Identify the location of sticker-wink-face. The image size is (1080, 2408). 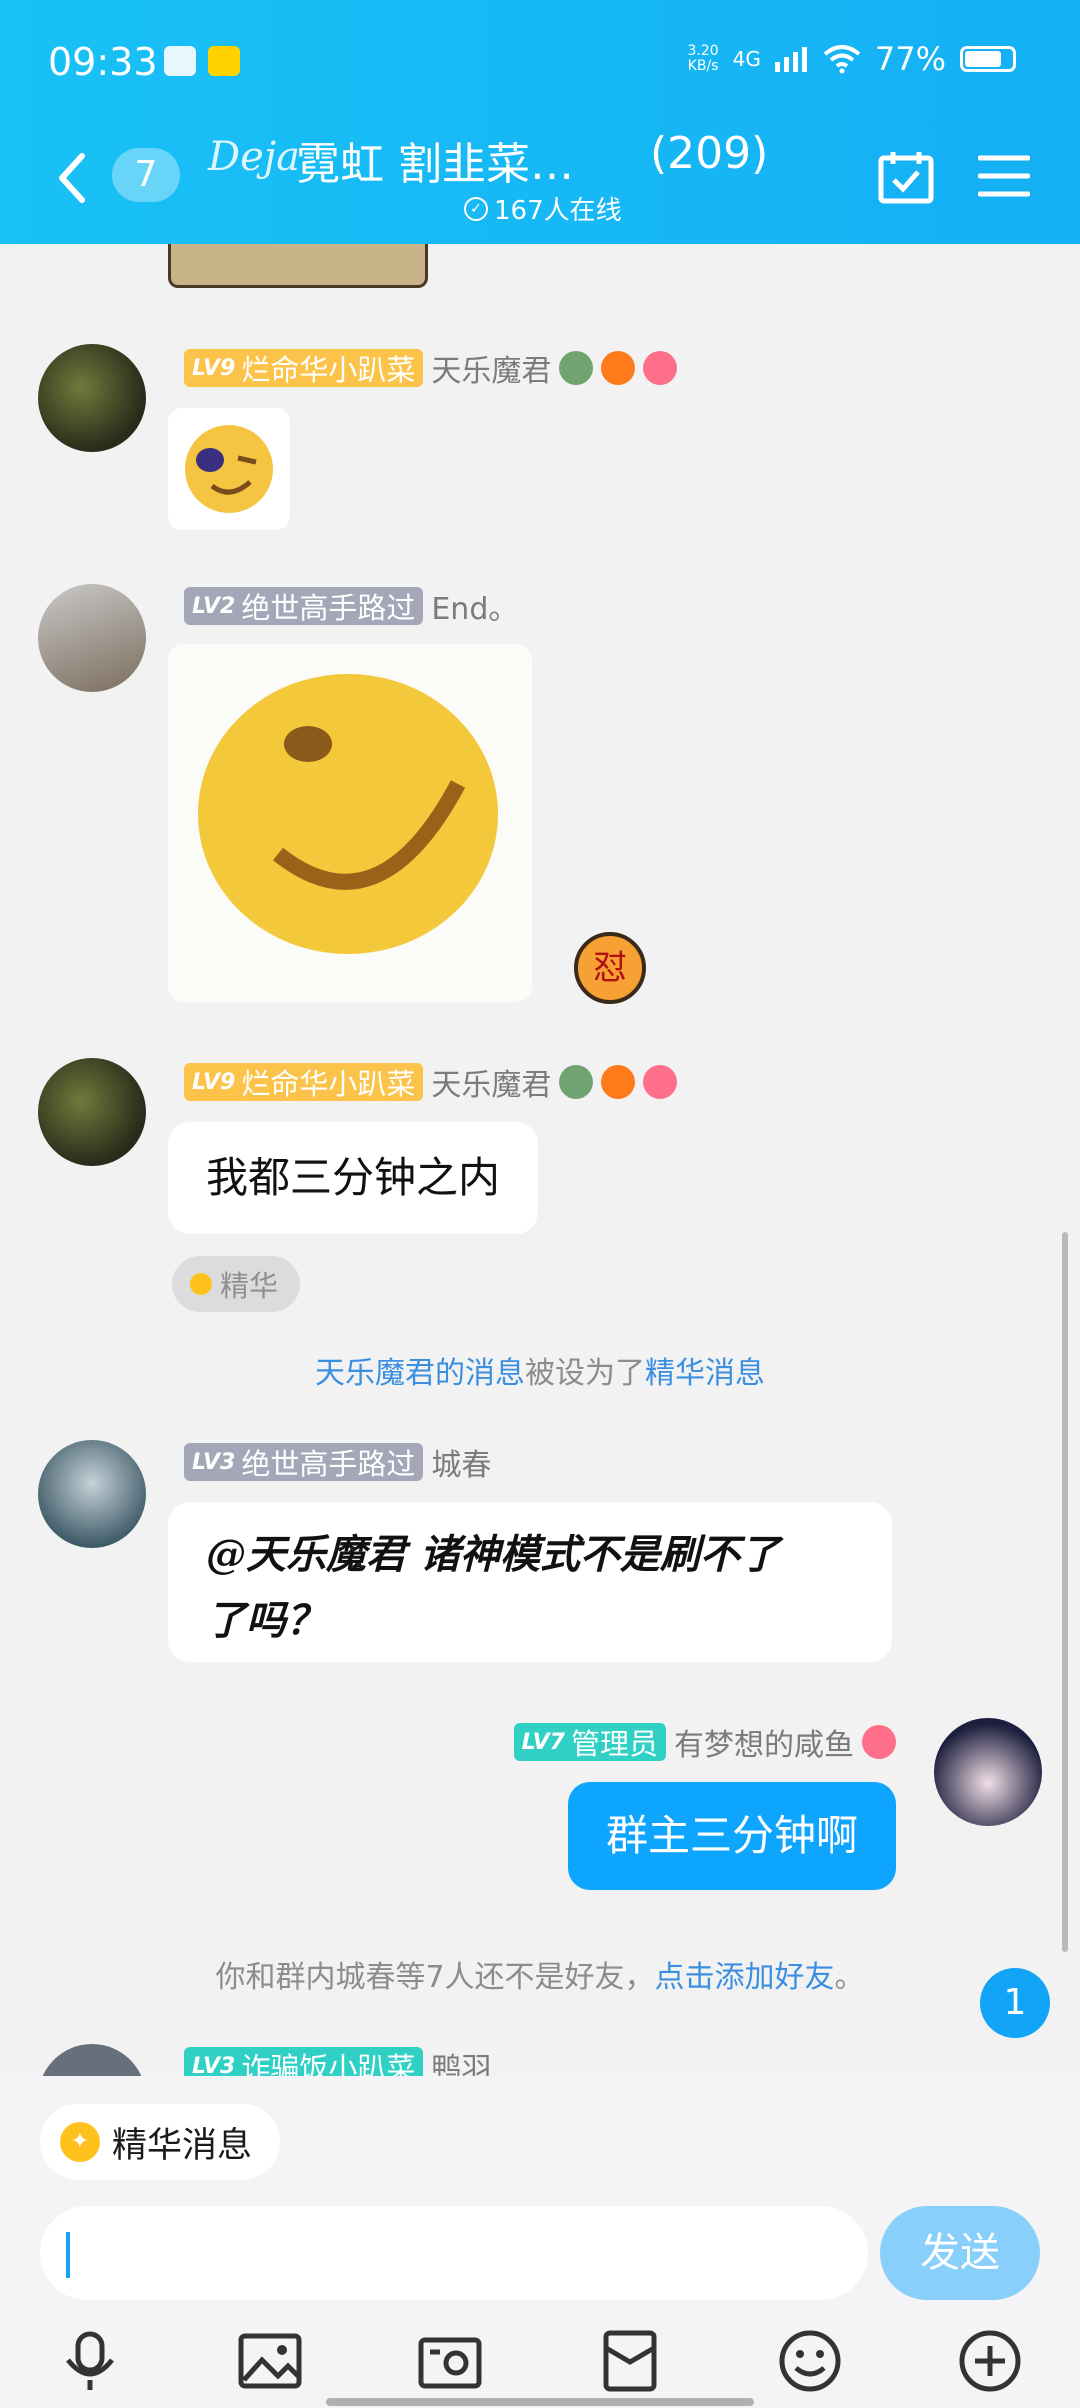
(229, 469).